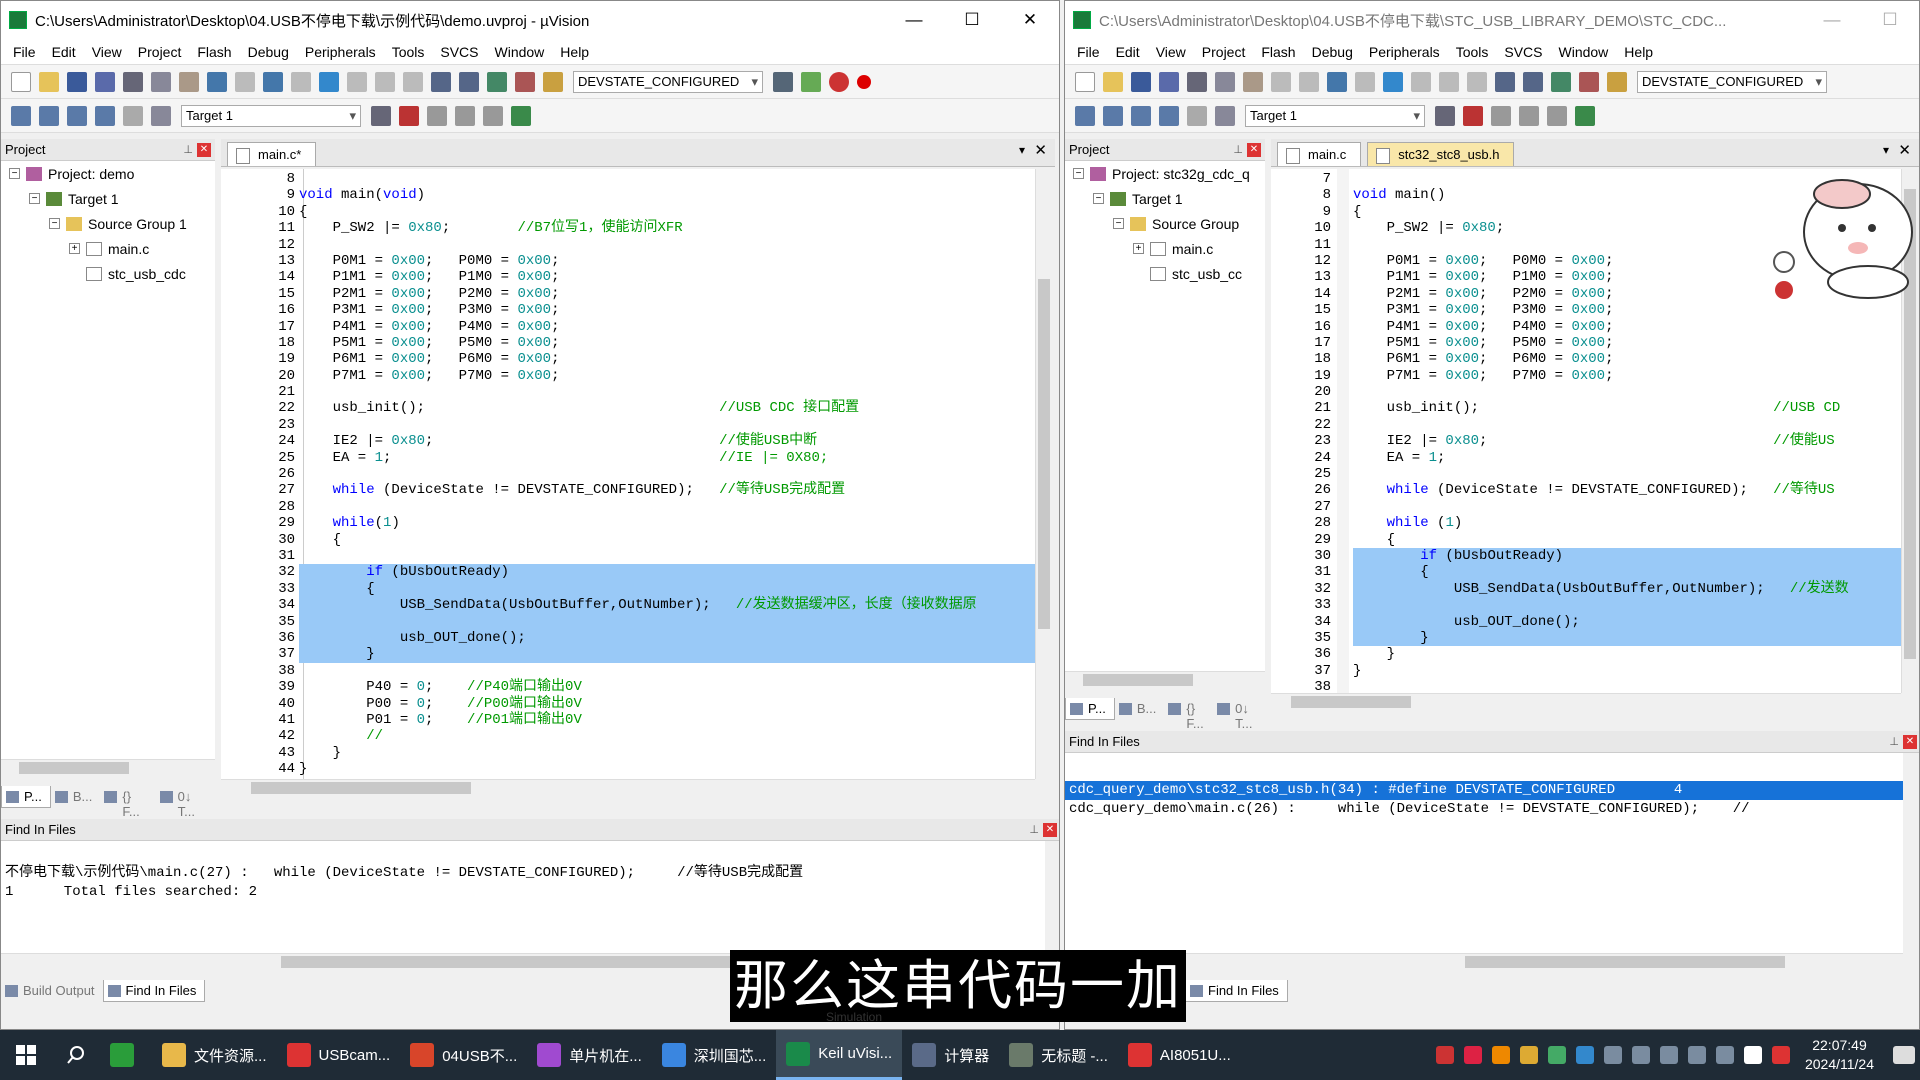 The width and height of the screenshot is (1920, 1080). I want to click on cut-icon, so click(1197, 81).